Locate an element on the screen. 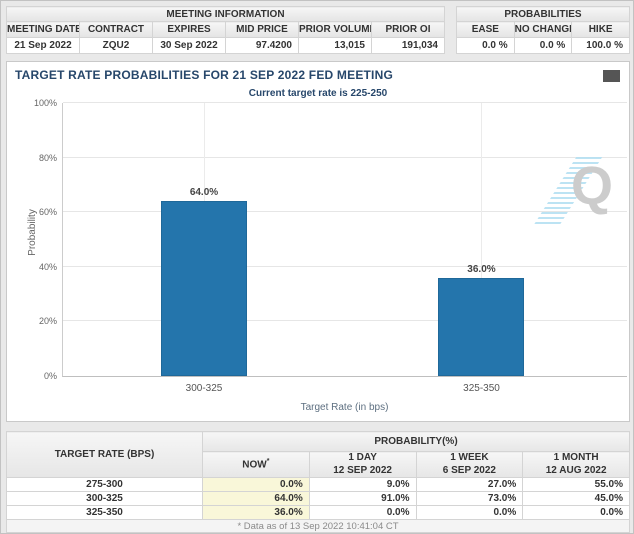 The image size is (634, 534). now-cell: 36.0% is located at coordinates (256, 512).